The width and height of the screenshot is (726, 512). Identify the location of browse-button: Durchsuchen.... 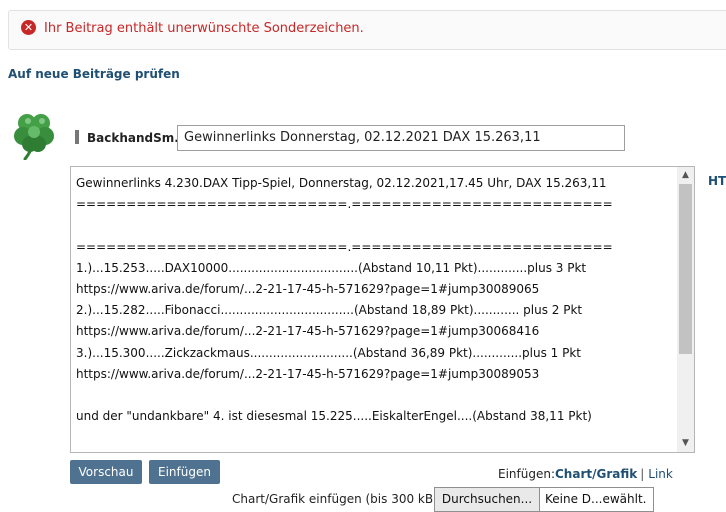
(487, 499).